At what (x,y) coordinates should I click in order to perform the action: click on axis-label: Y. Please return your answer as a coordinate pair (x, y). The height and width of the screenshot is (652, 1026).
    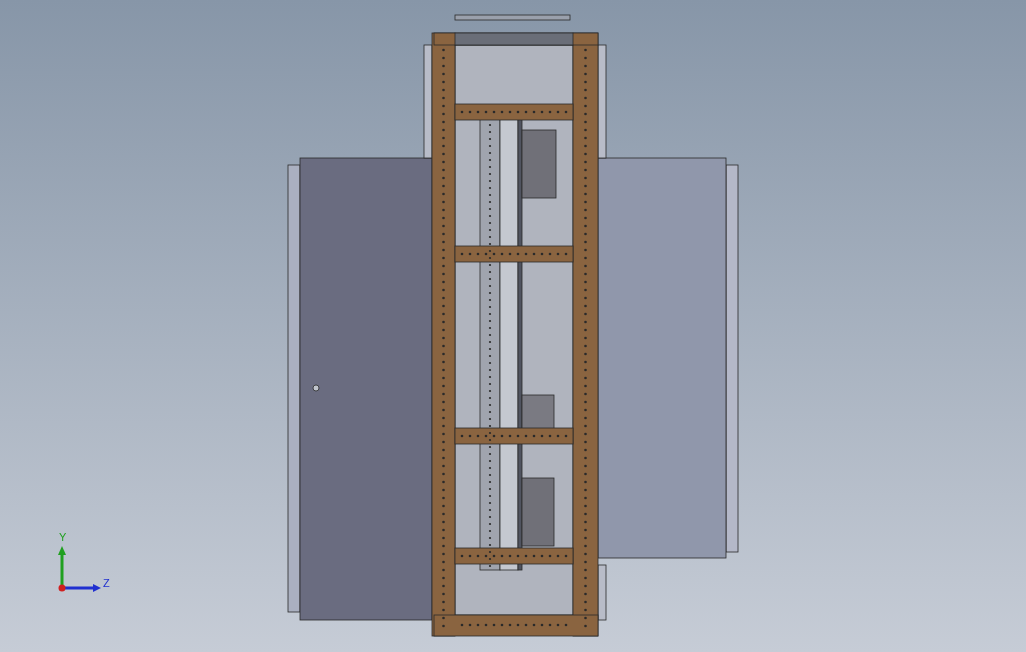
    Looking at the image, I should click on (63, 537).